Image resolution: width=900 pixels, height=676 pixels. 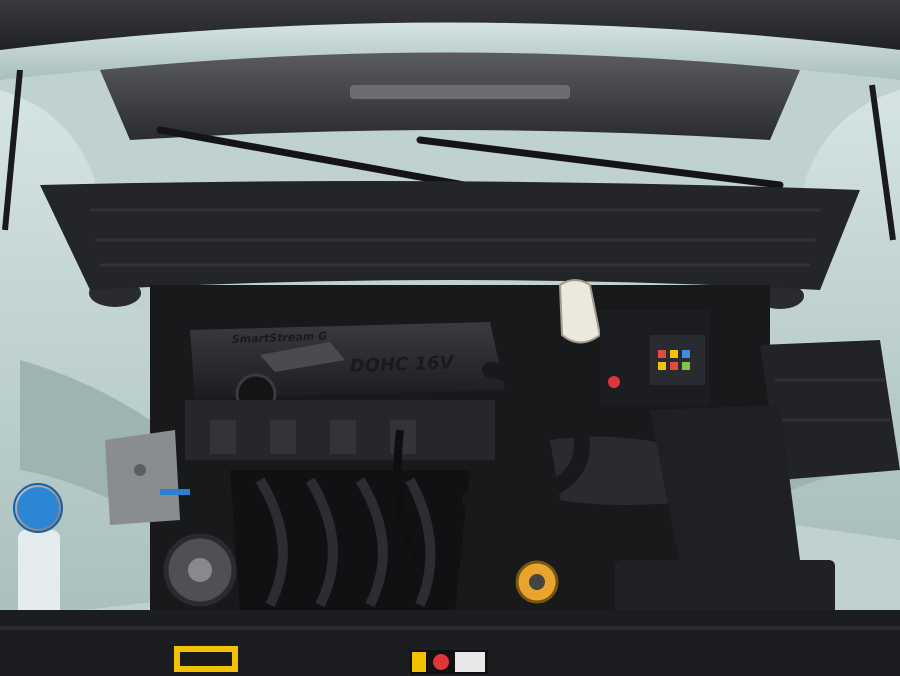 What do you see at coordinates (614, 382) in the screenshot?
I see `battery-terminal-red` at bounding box center [614, 382].